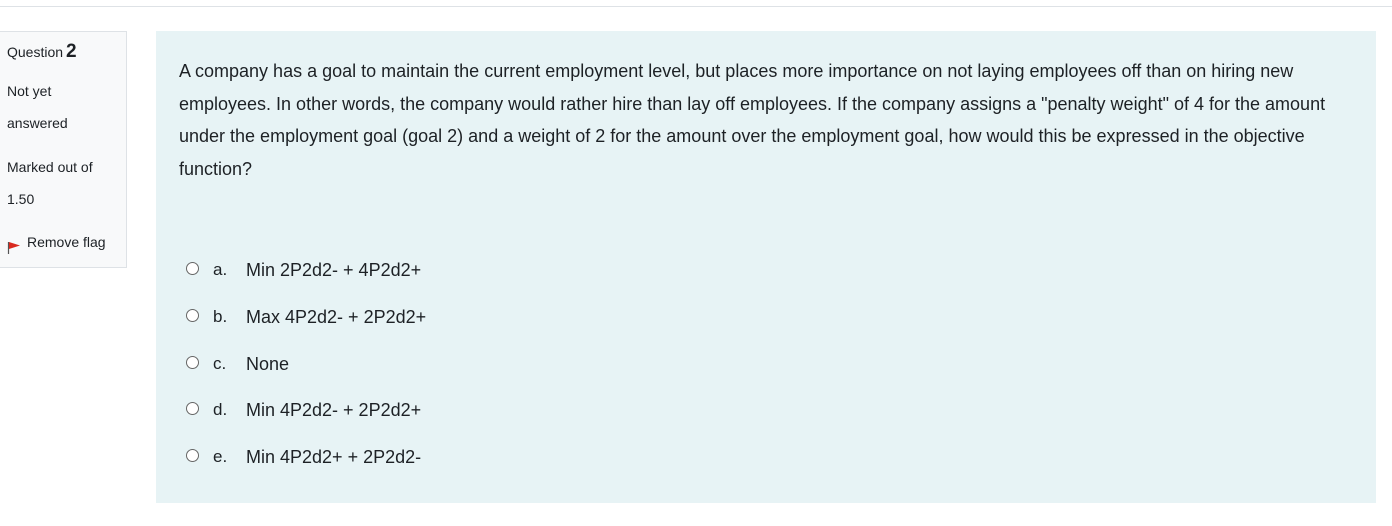 This screenshot has height=526, width=1392. What do you see at coordinates (35, 52) in the screenshot?
I see `question-label: Question` at bounding box center [35, 52].